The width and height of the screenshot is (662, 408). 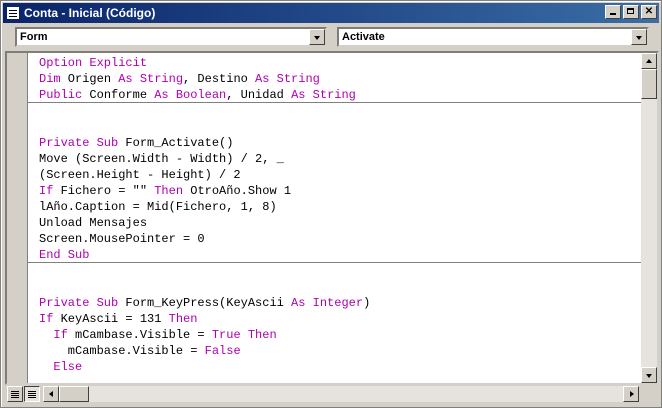 What do you see at coordinates (204, 223) in the screenshot?
I see `code-line: Unload Mensajes` at bounding box center [204, 223].